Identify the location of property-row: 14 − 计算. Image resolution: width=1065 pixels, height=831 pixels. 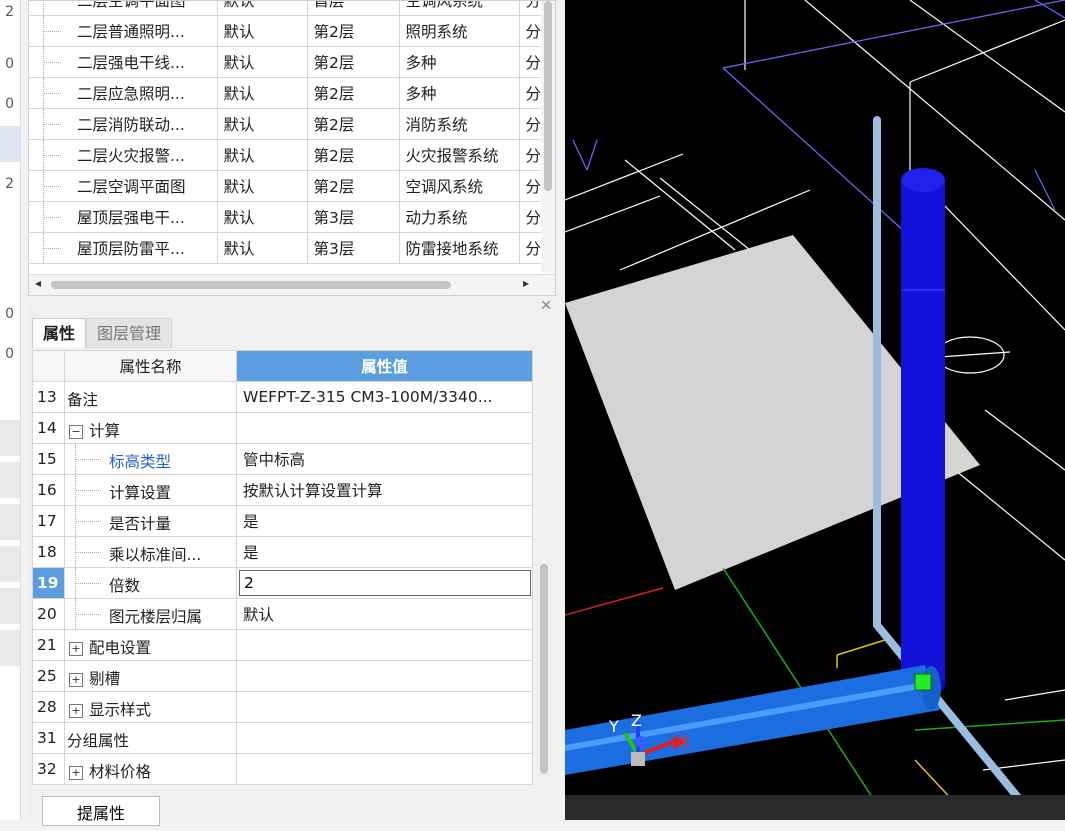
(282, 428).